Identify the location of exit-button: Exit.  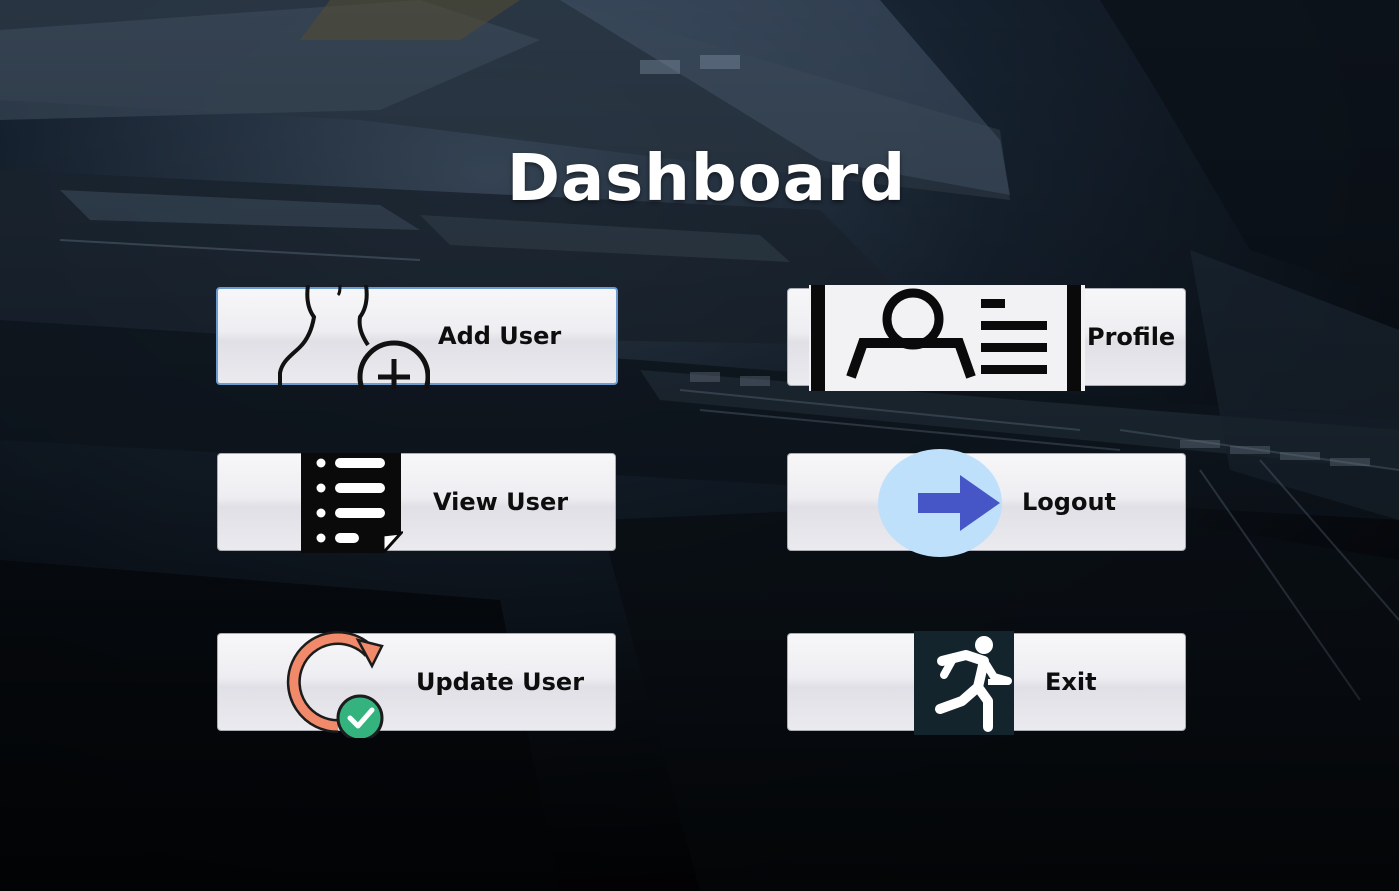
(986, 683).